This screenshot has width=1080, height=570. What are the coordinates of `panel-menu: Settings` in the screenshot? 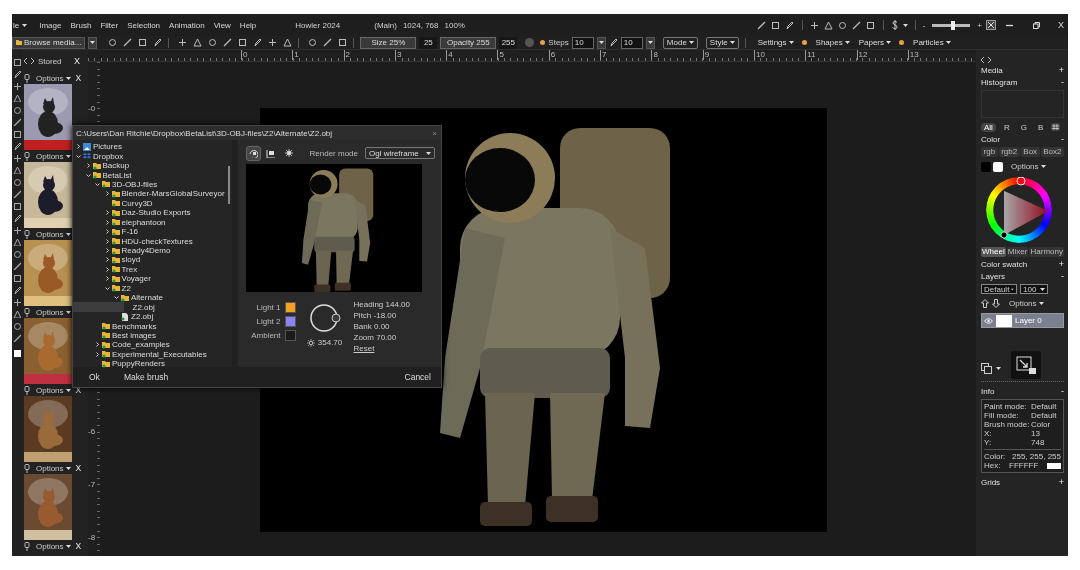 It's located at (775, 42).